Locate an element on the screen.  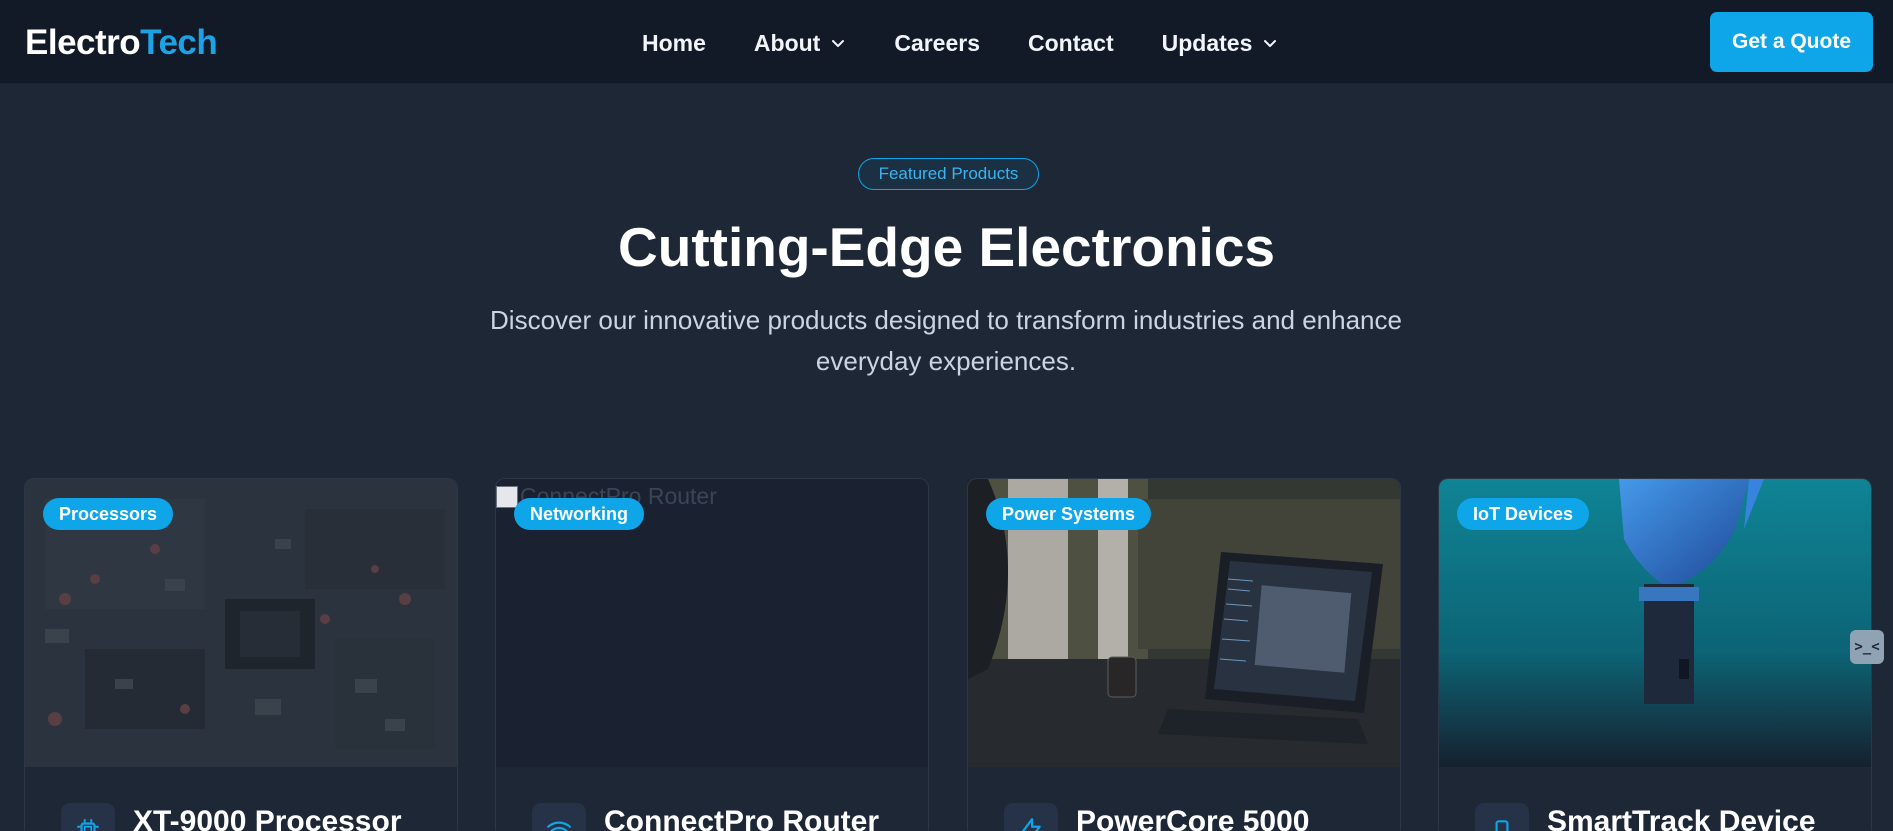
wifi-icon is located at coordinates (559, 817).